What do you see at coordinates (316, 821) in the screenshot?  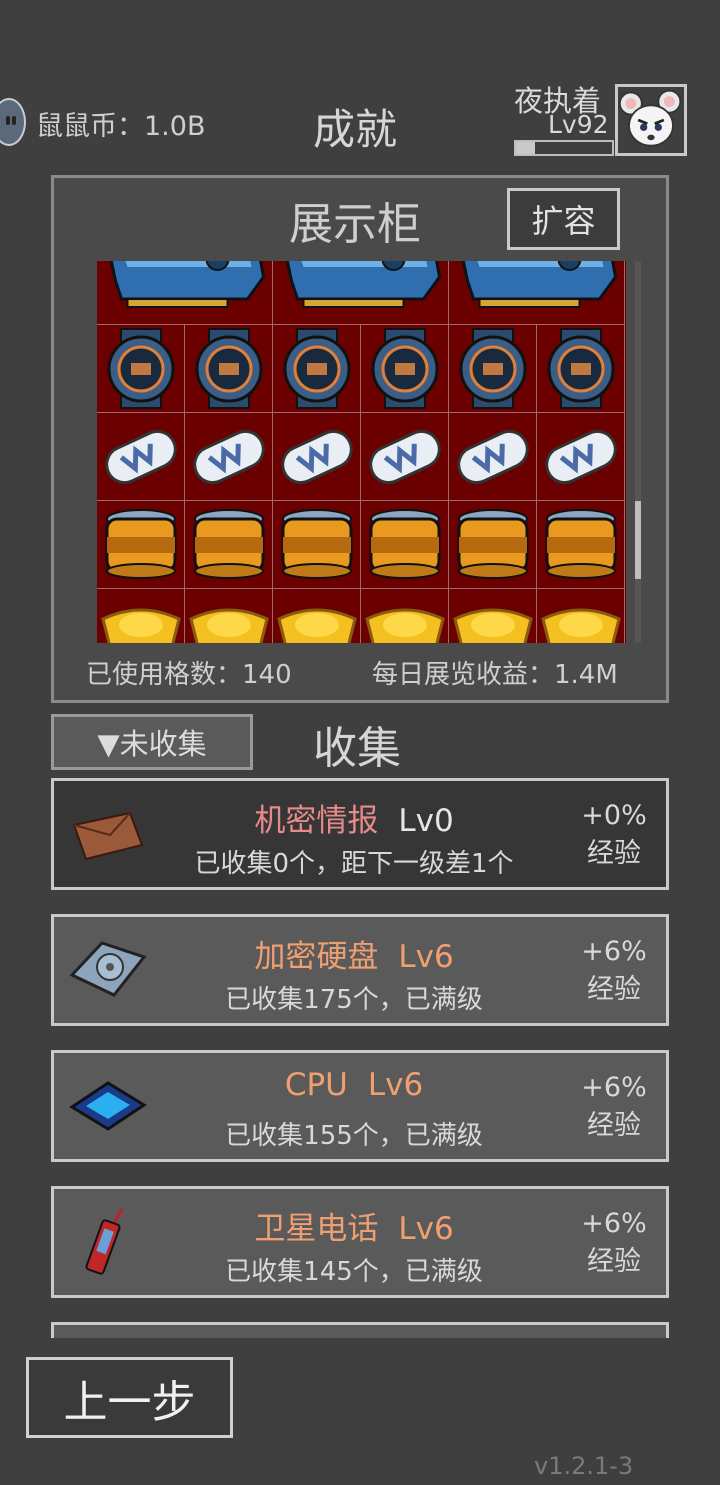 I see `collection-item-name: 机密情报` at bounding box center [316, 821].